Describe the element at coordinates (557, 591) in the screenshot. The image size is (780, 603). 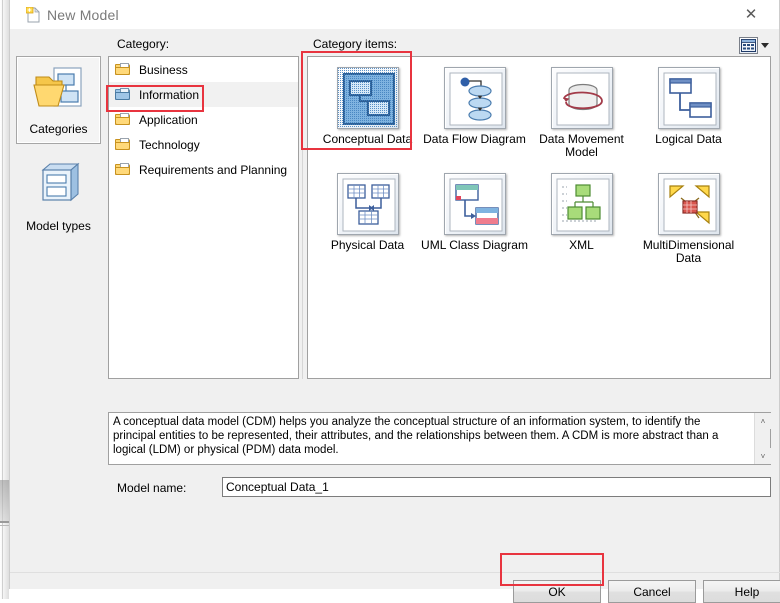
I see `ok-button: OK` at that location.